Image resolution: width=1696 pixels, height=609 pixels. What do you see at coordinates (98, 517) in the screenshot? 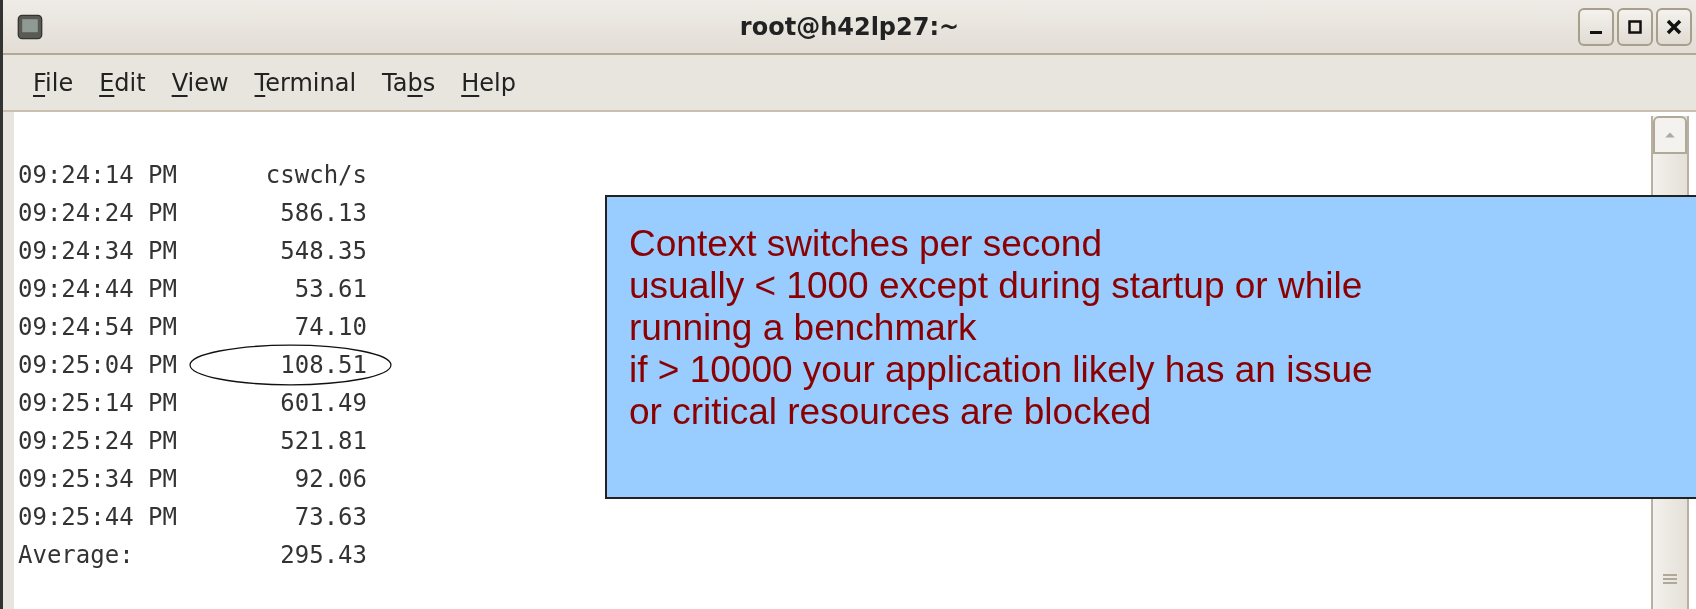
I see `timestamp: 09:25:44 PM` at bounding box center [98, 517].